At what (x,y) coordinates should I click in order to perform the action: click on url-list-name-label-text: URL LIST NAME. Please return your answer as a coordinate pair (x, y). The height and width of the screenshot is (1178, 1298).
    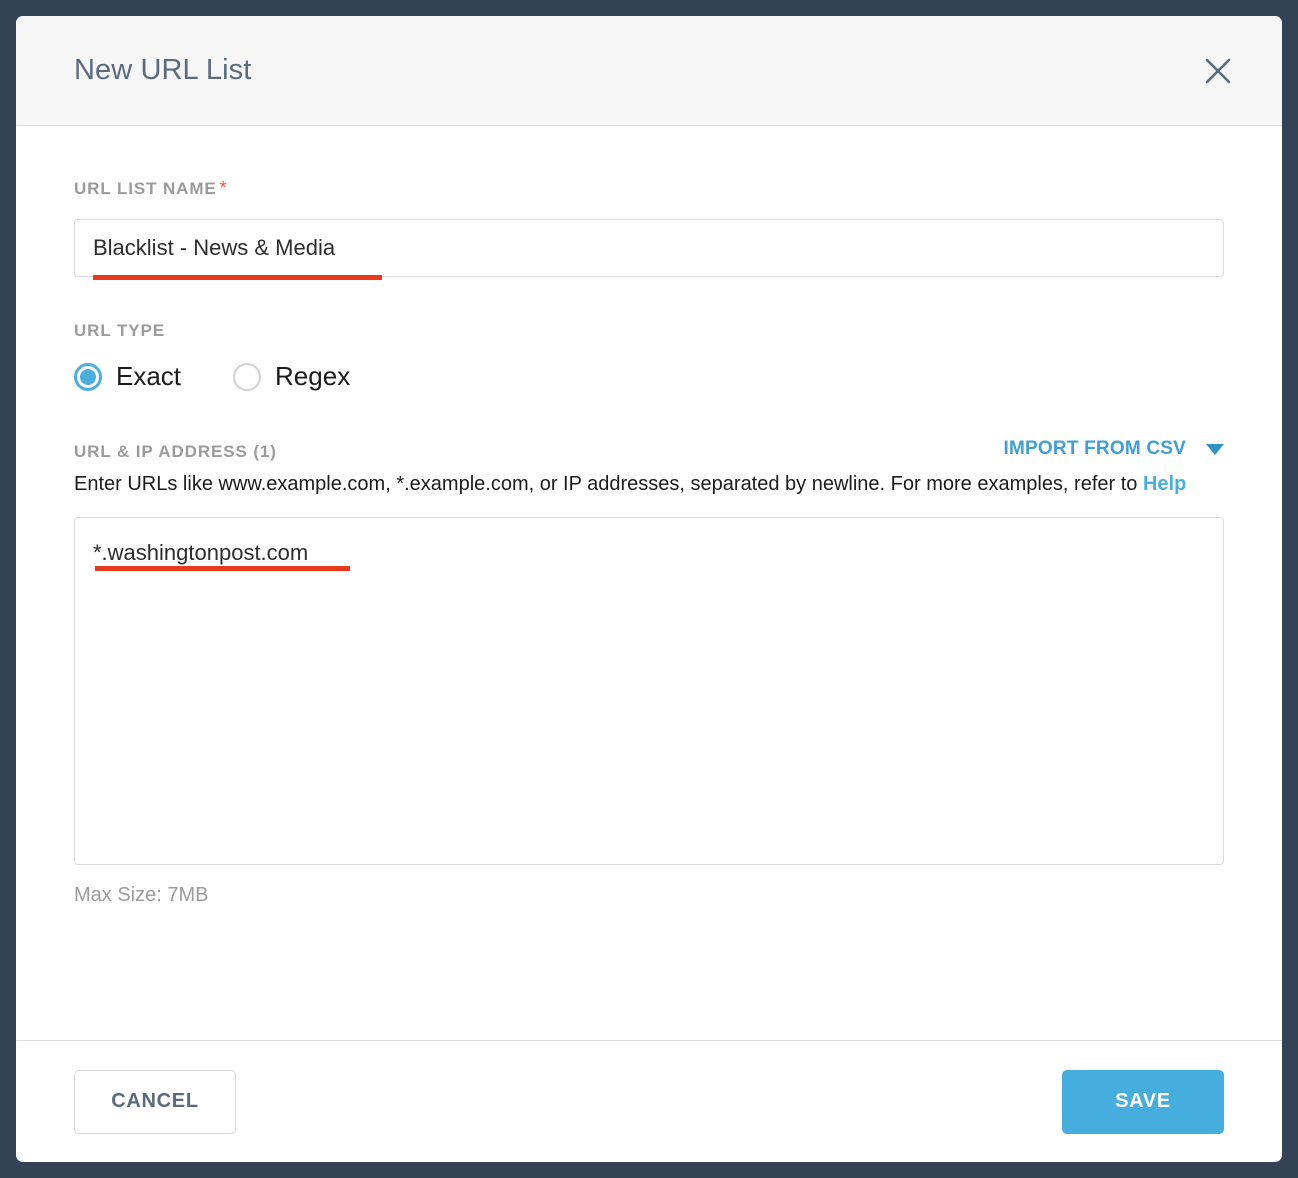
    Looking at the image, I should click on (145, 188).